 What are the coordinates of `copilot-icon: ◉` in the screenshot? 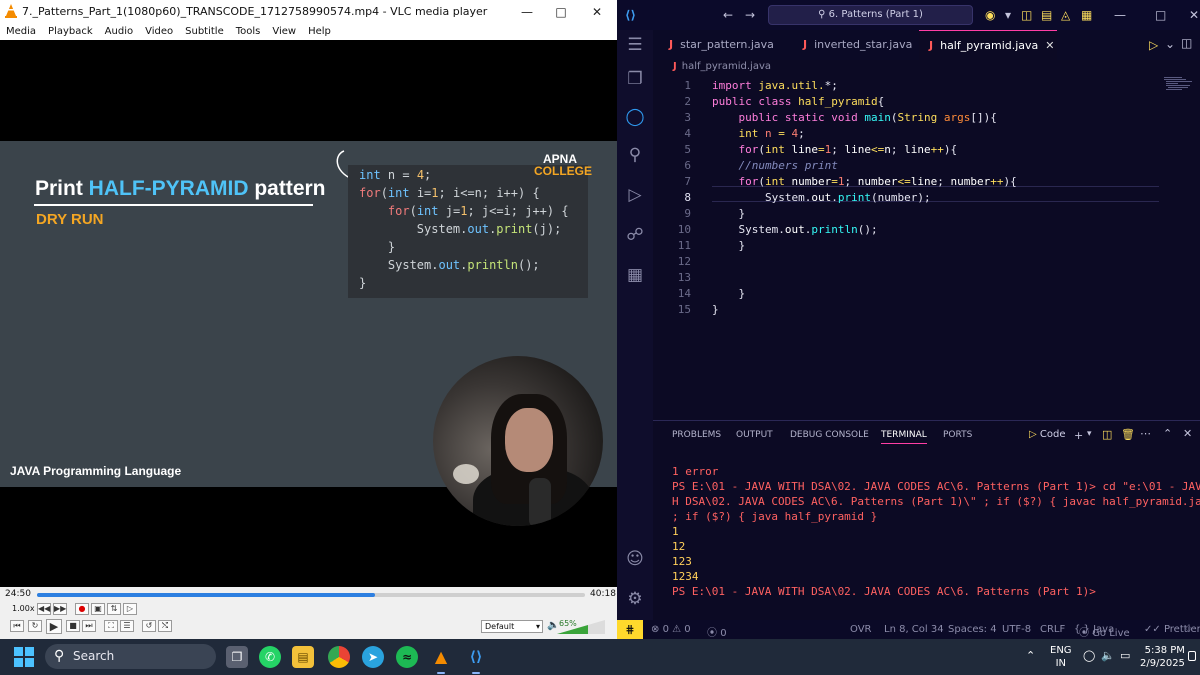 It's located at (990, 15).